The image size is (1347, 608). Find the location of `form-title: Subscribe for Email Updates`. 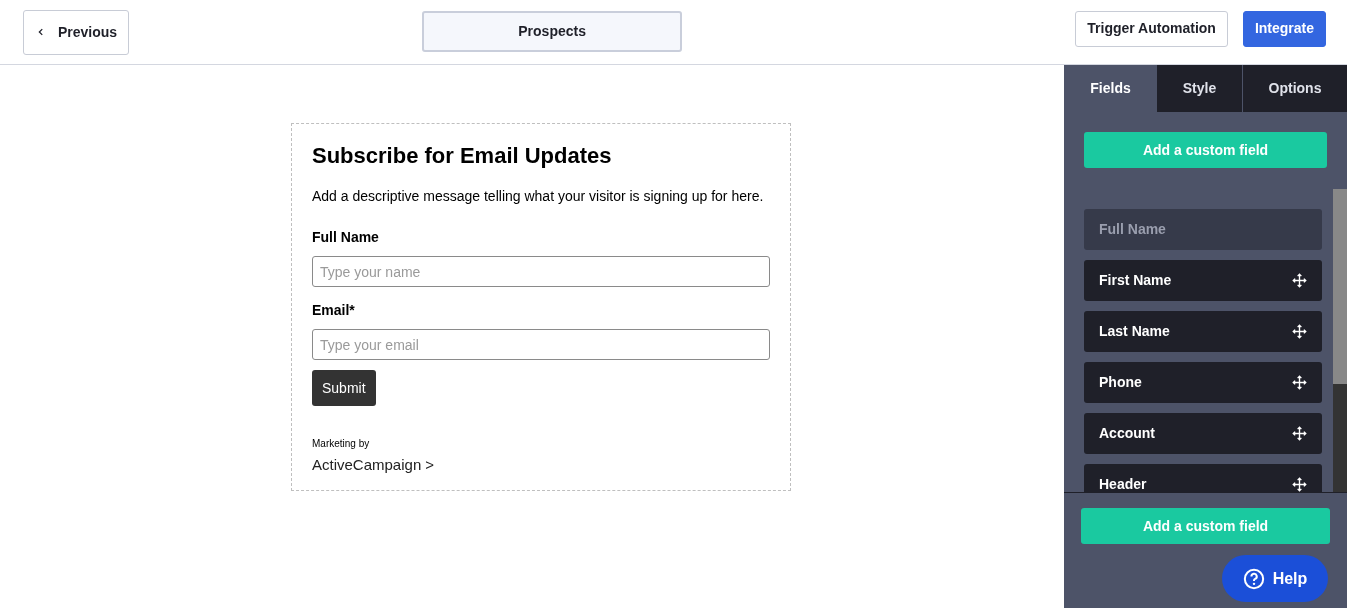

form-title: Subscribe for Email Updates is located at coordinates (462, 156).